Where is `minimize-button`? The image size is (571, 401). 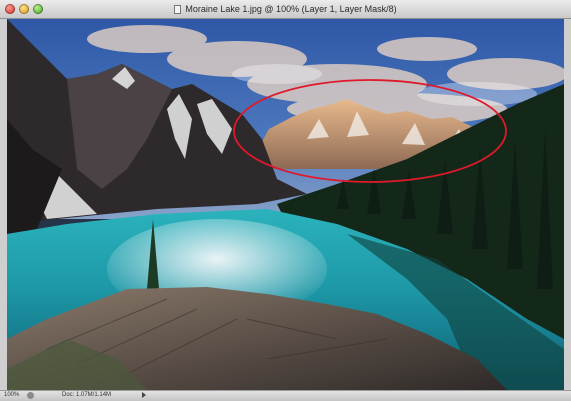
minimize-button is located at coordinates (24, 9).